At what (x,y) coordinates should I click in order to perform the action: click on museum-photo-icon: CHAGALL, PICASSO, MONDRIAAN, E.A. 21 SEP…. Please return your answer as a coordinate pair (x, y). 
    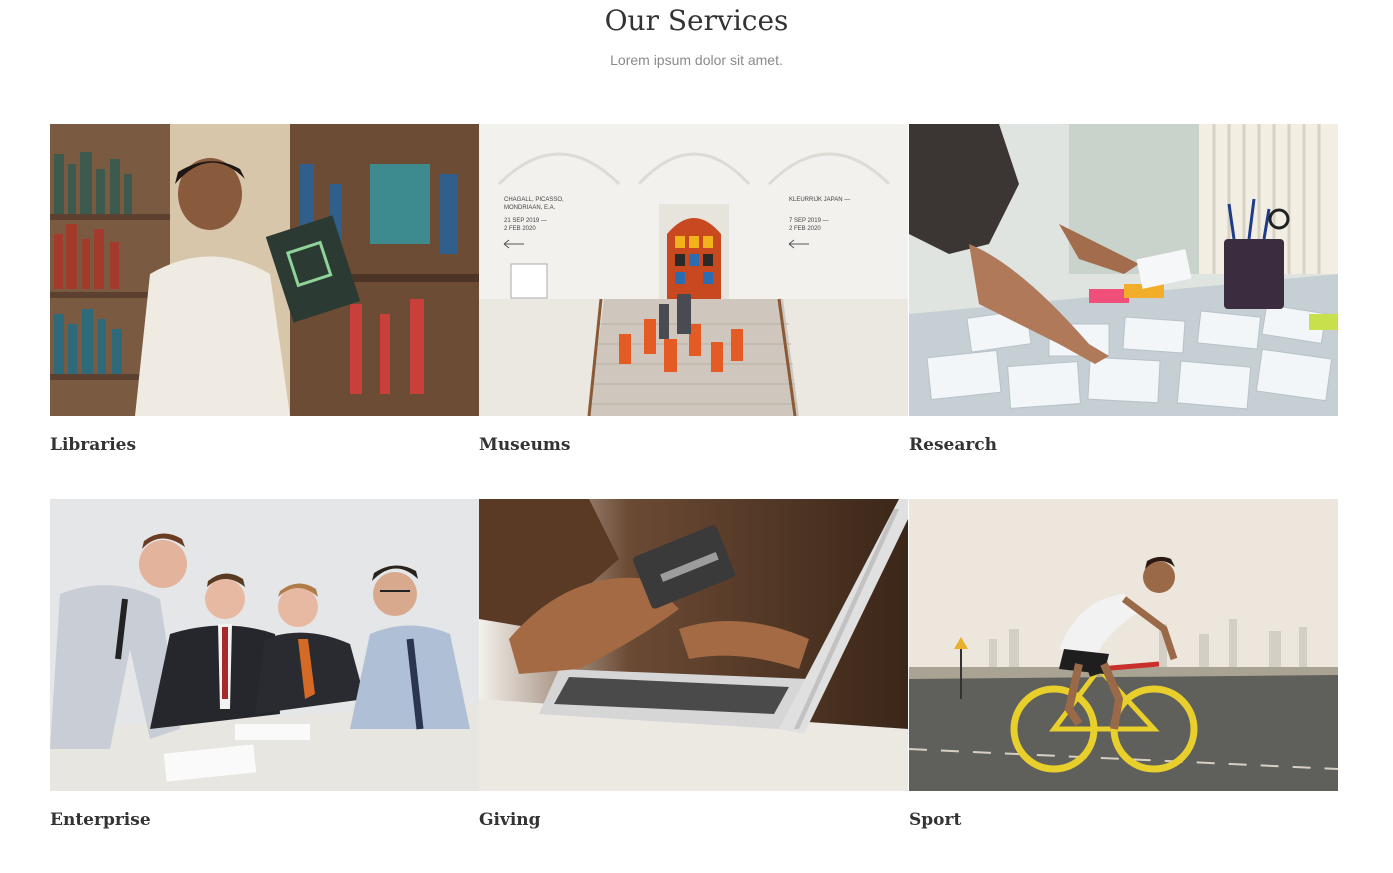
    Looking at the image, I should click on (693, 270).